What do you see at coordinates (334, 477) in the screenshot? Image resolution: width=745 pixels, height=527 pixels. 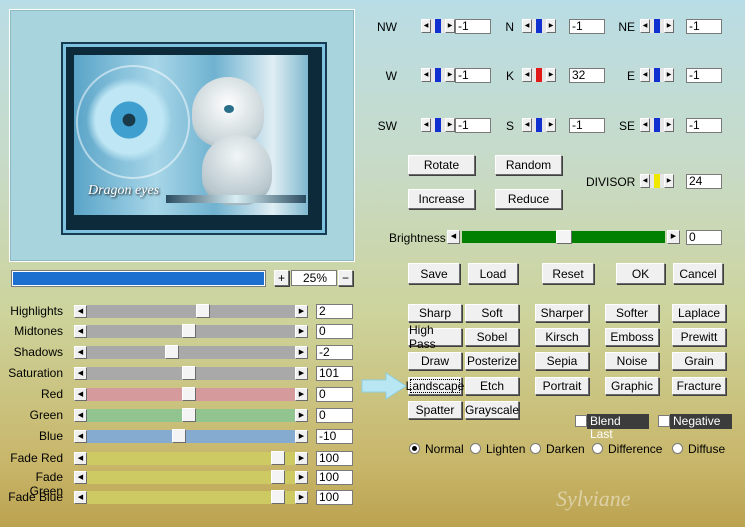 I see `fade-green-field: 100` at bounding box center [334, 477].